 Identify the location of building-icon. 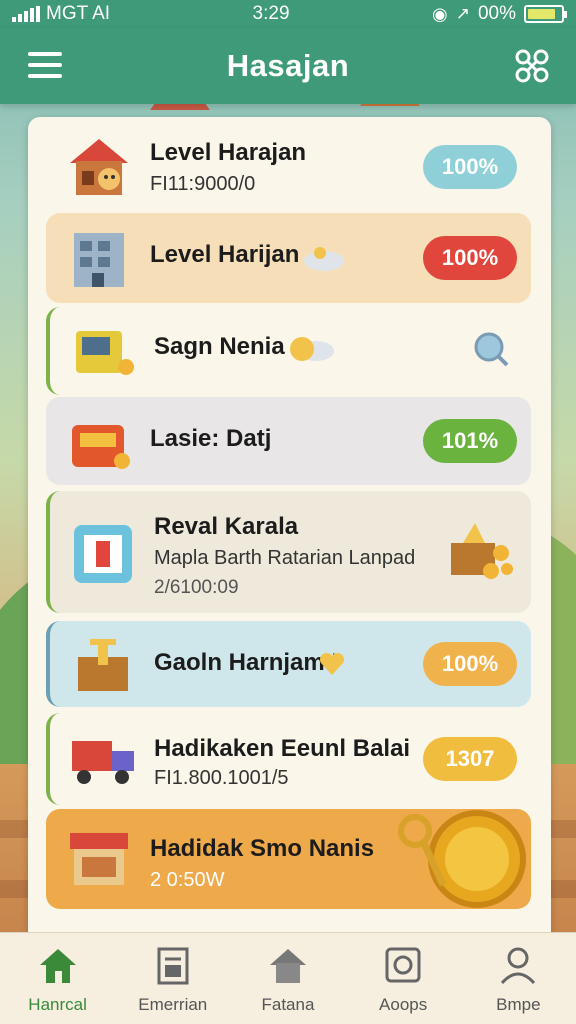
(99, 260).